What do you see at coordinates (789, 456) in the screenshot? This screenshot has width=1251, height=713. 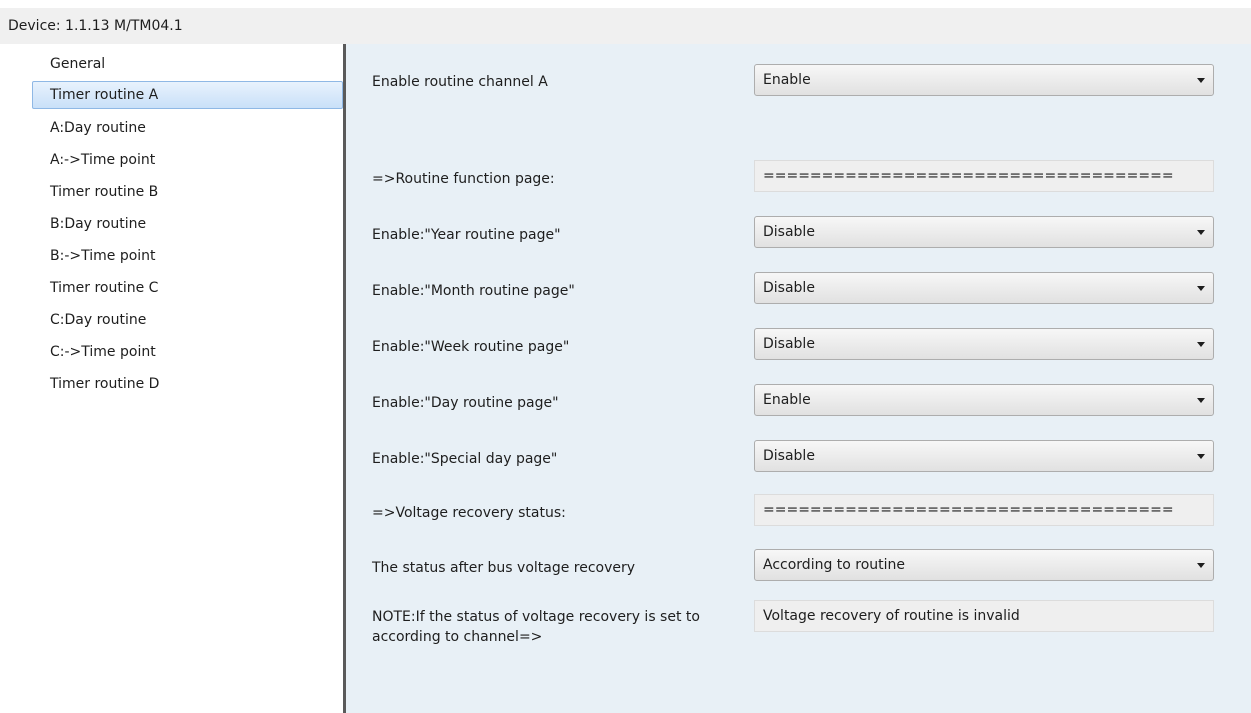 I see `special-day-page-value: Disable` at bounding box center [789, 456].